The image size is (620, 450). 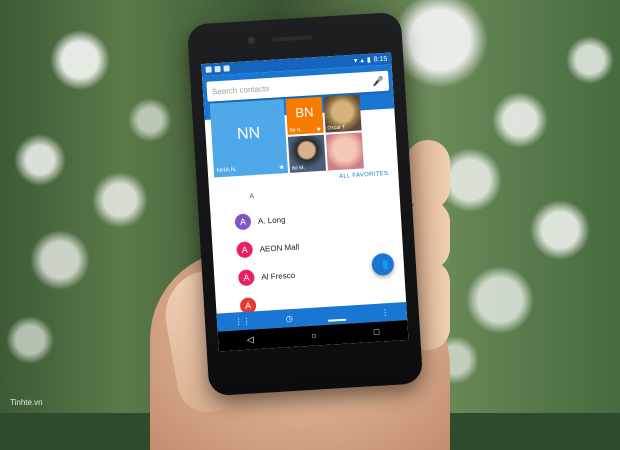 What do you see at coordinates (368, 60) in the screenshot?
I see `battery-icon: ▮` at bounding box center [368, 60].